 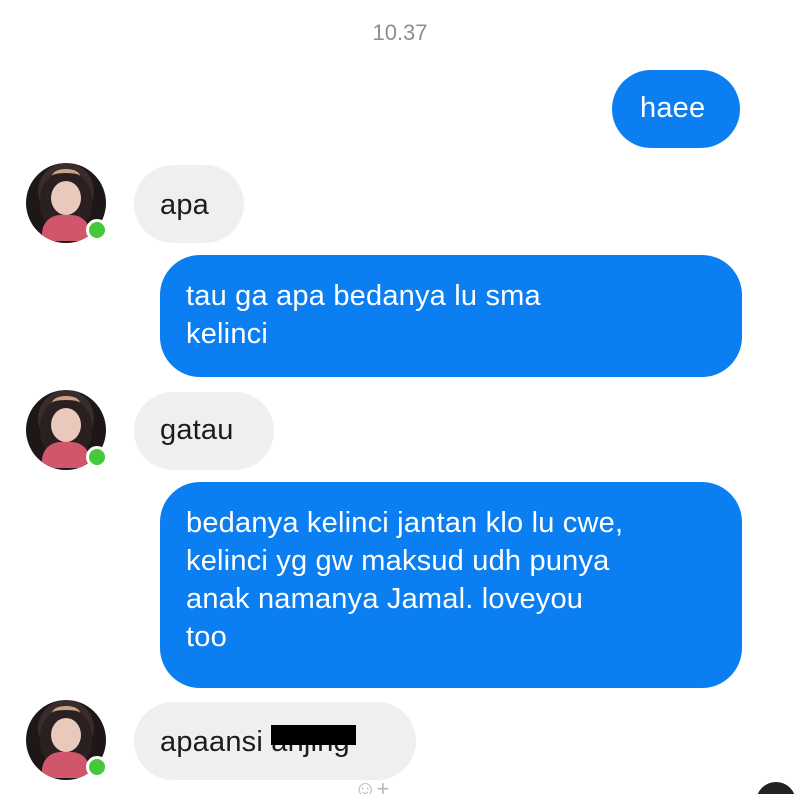 I want to click on message-line: tau ga apa bedanya lu sma, so click(x=363, y=296).